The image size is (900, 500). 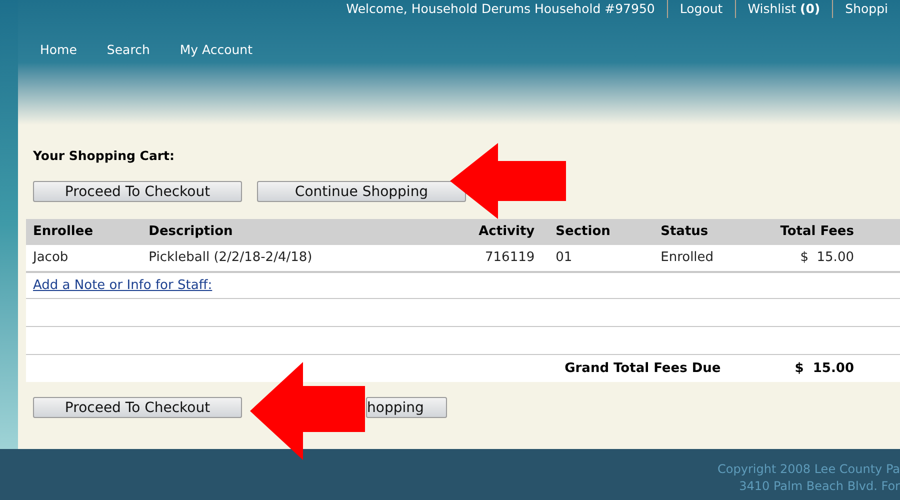 What do you see at coordinates (824, 368) in the screenshot?
I see `grand-total-value: $ 15.00` at bounding box center [824, 368].